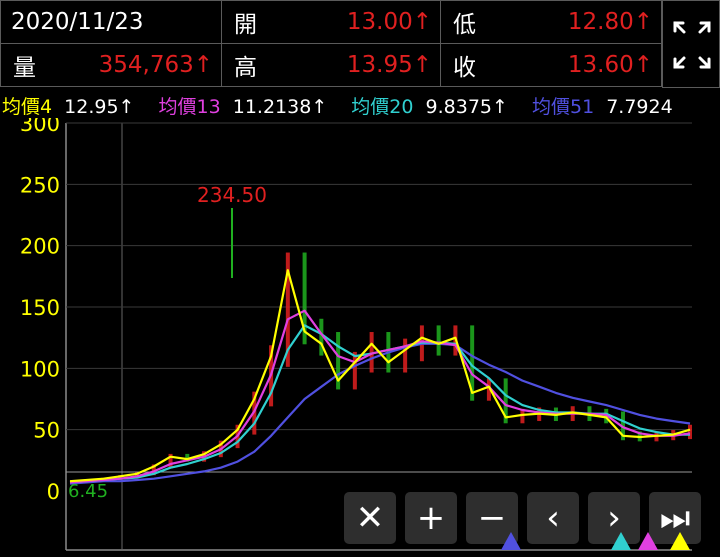 This screenshot has height=557, width=720. Describe the element at coordinates (551, 65) in the screenshot. I see `close-cell: 收 13.60↑` at that location.